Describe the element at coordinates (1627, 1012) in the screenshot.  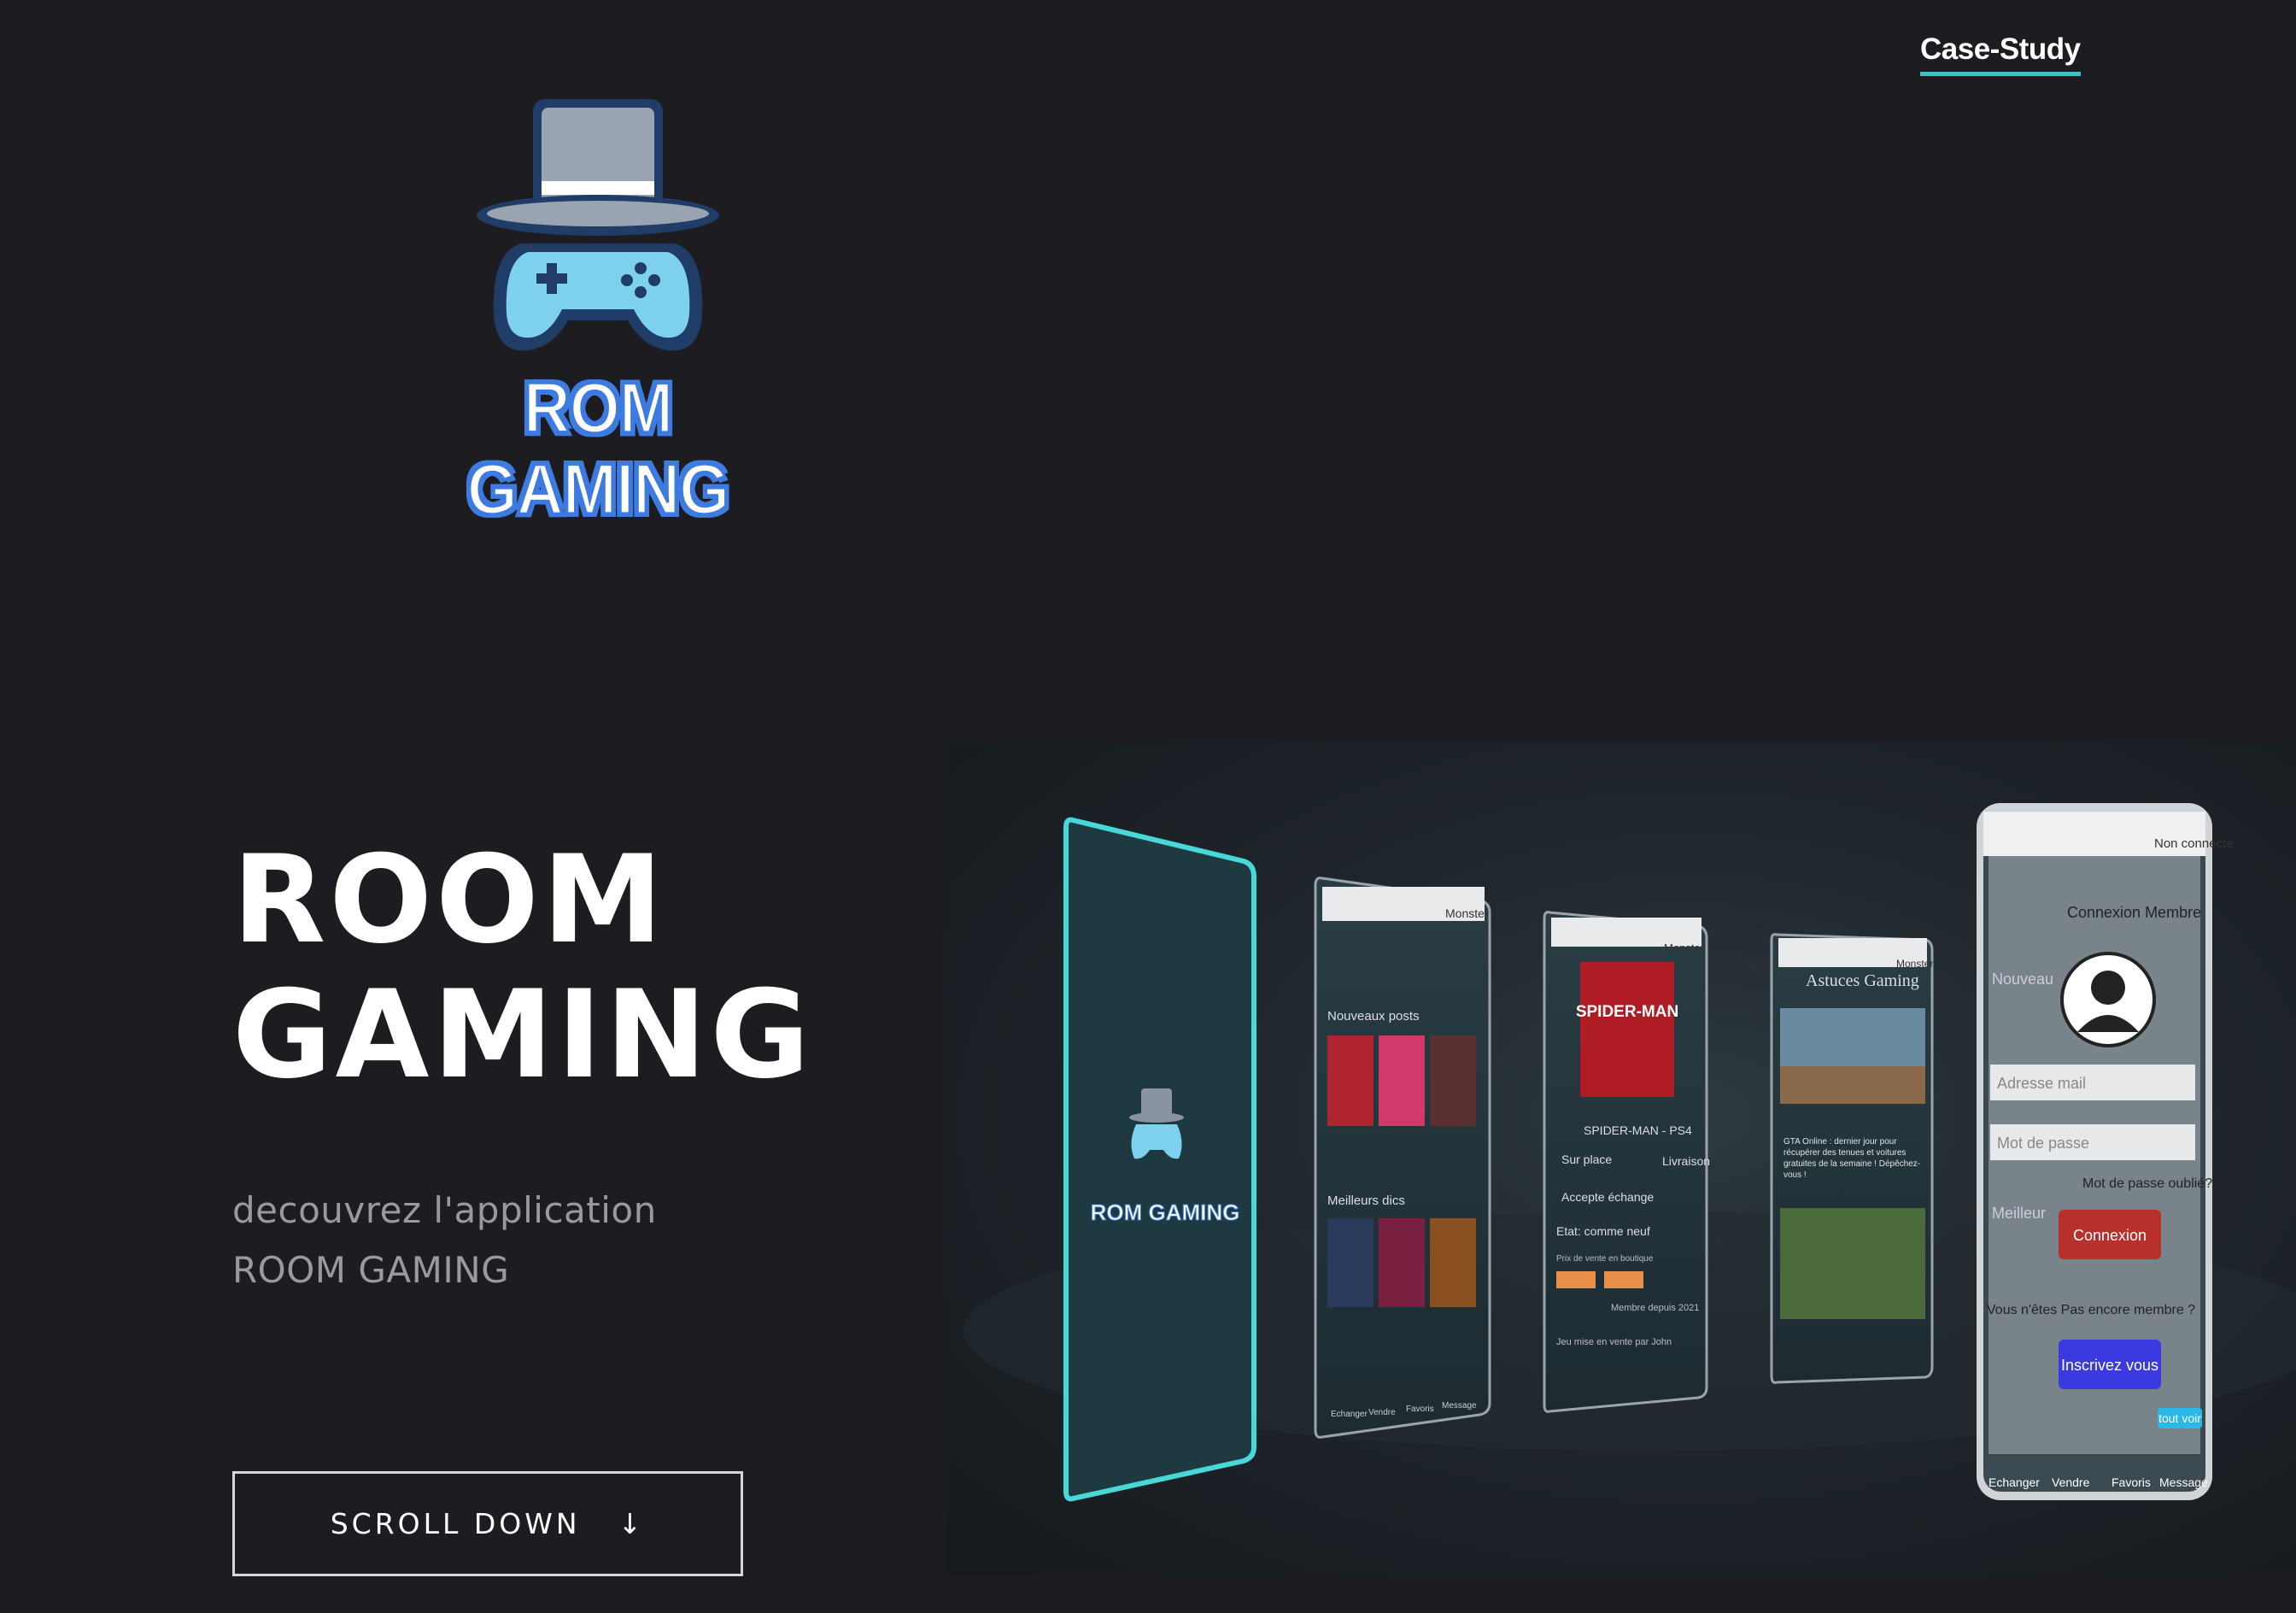
I see `product-cover-text: SPIDER-MAN` at that location.